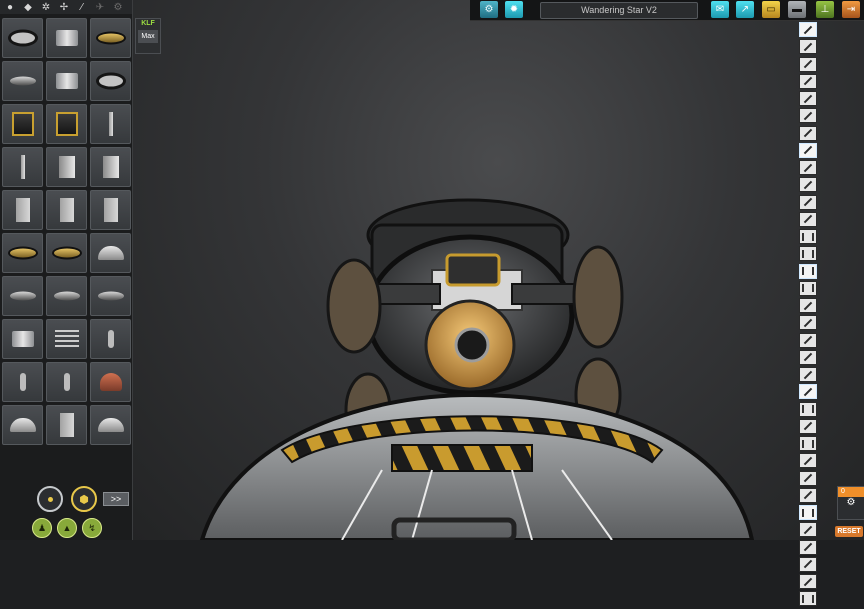 The height and width of the screenshot is (609, 864). Describe the element at coordinates (771, 9) in the screenshot. I see `folder-icon: ▭` at that location.